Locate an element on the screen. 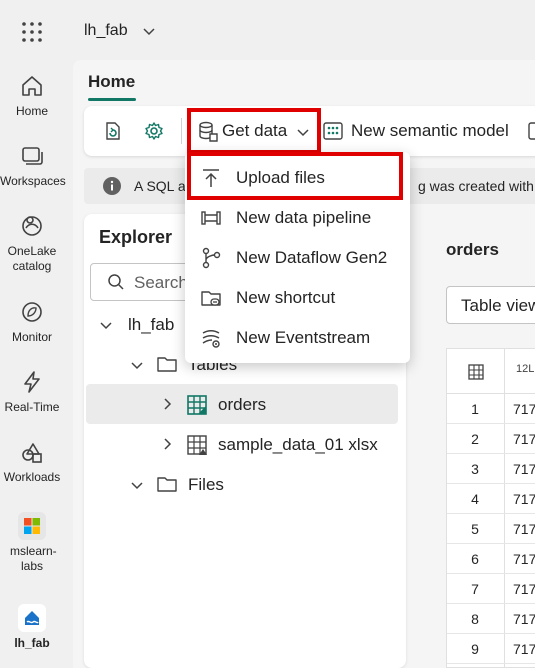 The width and height of the screenshot is (535, 668). row-number: 7 is located at coordinates (475, 589).